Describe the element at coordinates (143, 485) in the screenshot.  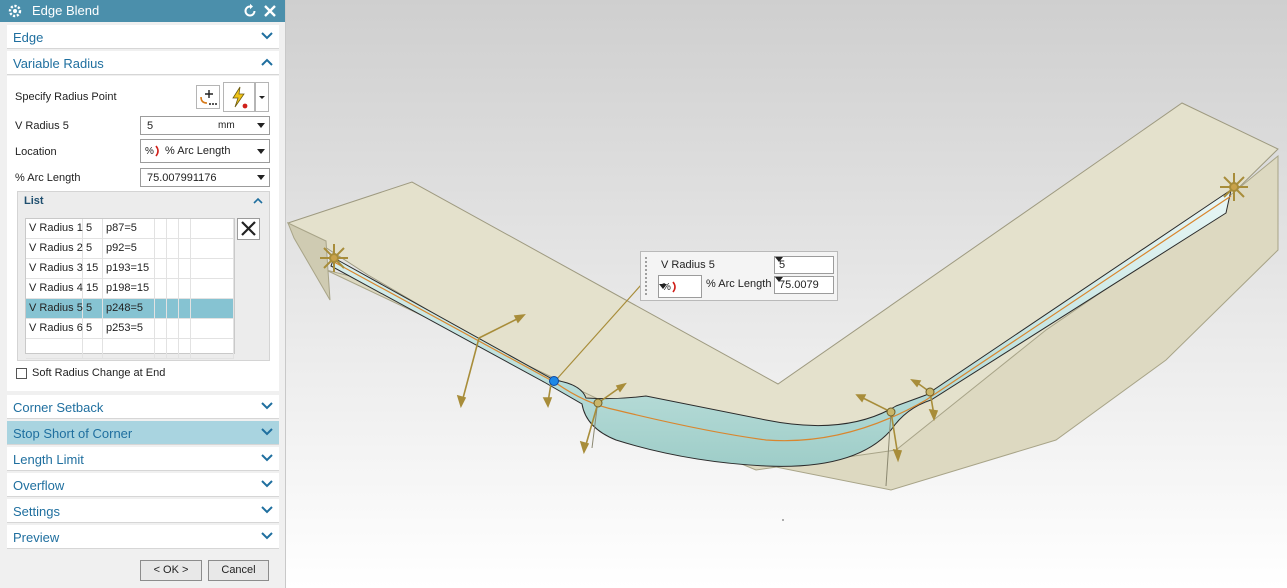
I see `section-overflow: Overflow` at that location.